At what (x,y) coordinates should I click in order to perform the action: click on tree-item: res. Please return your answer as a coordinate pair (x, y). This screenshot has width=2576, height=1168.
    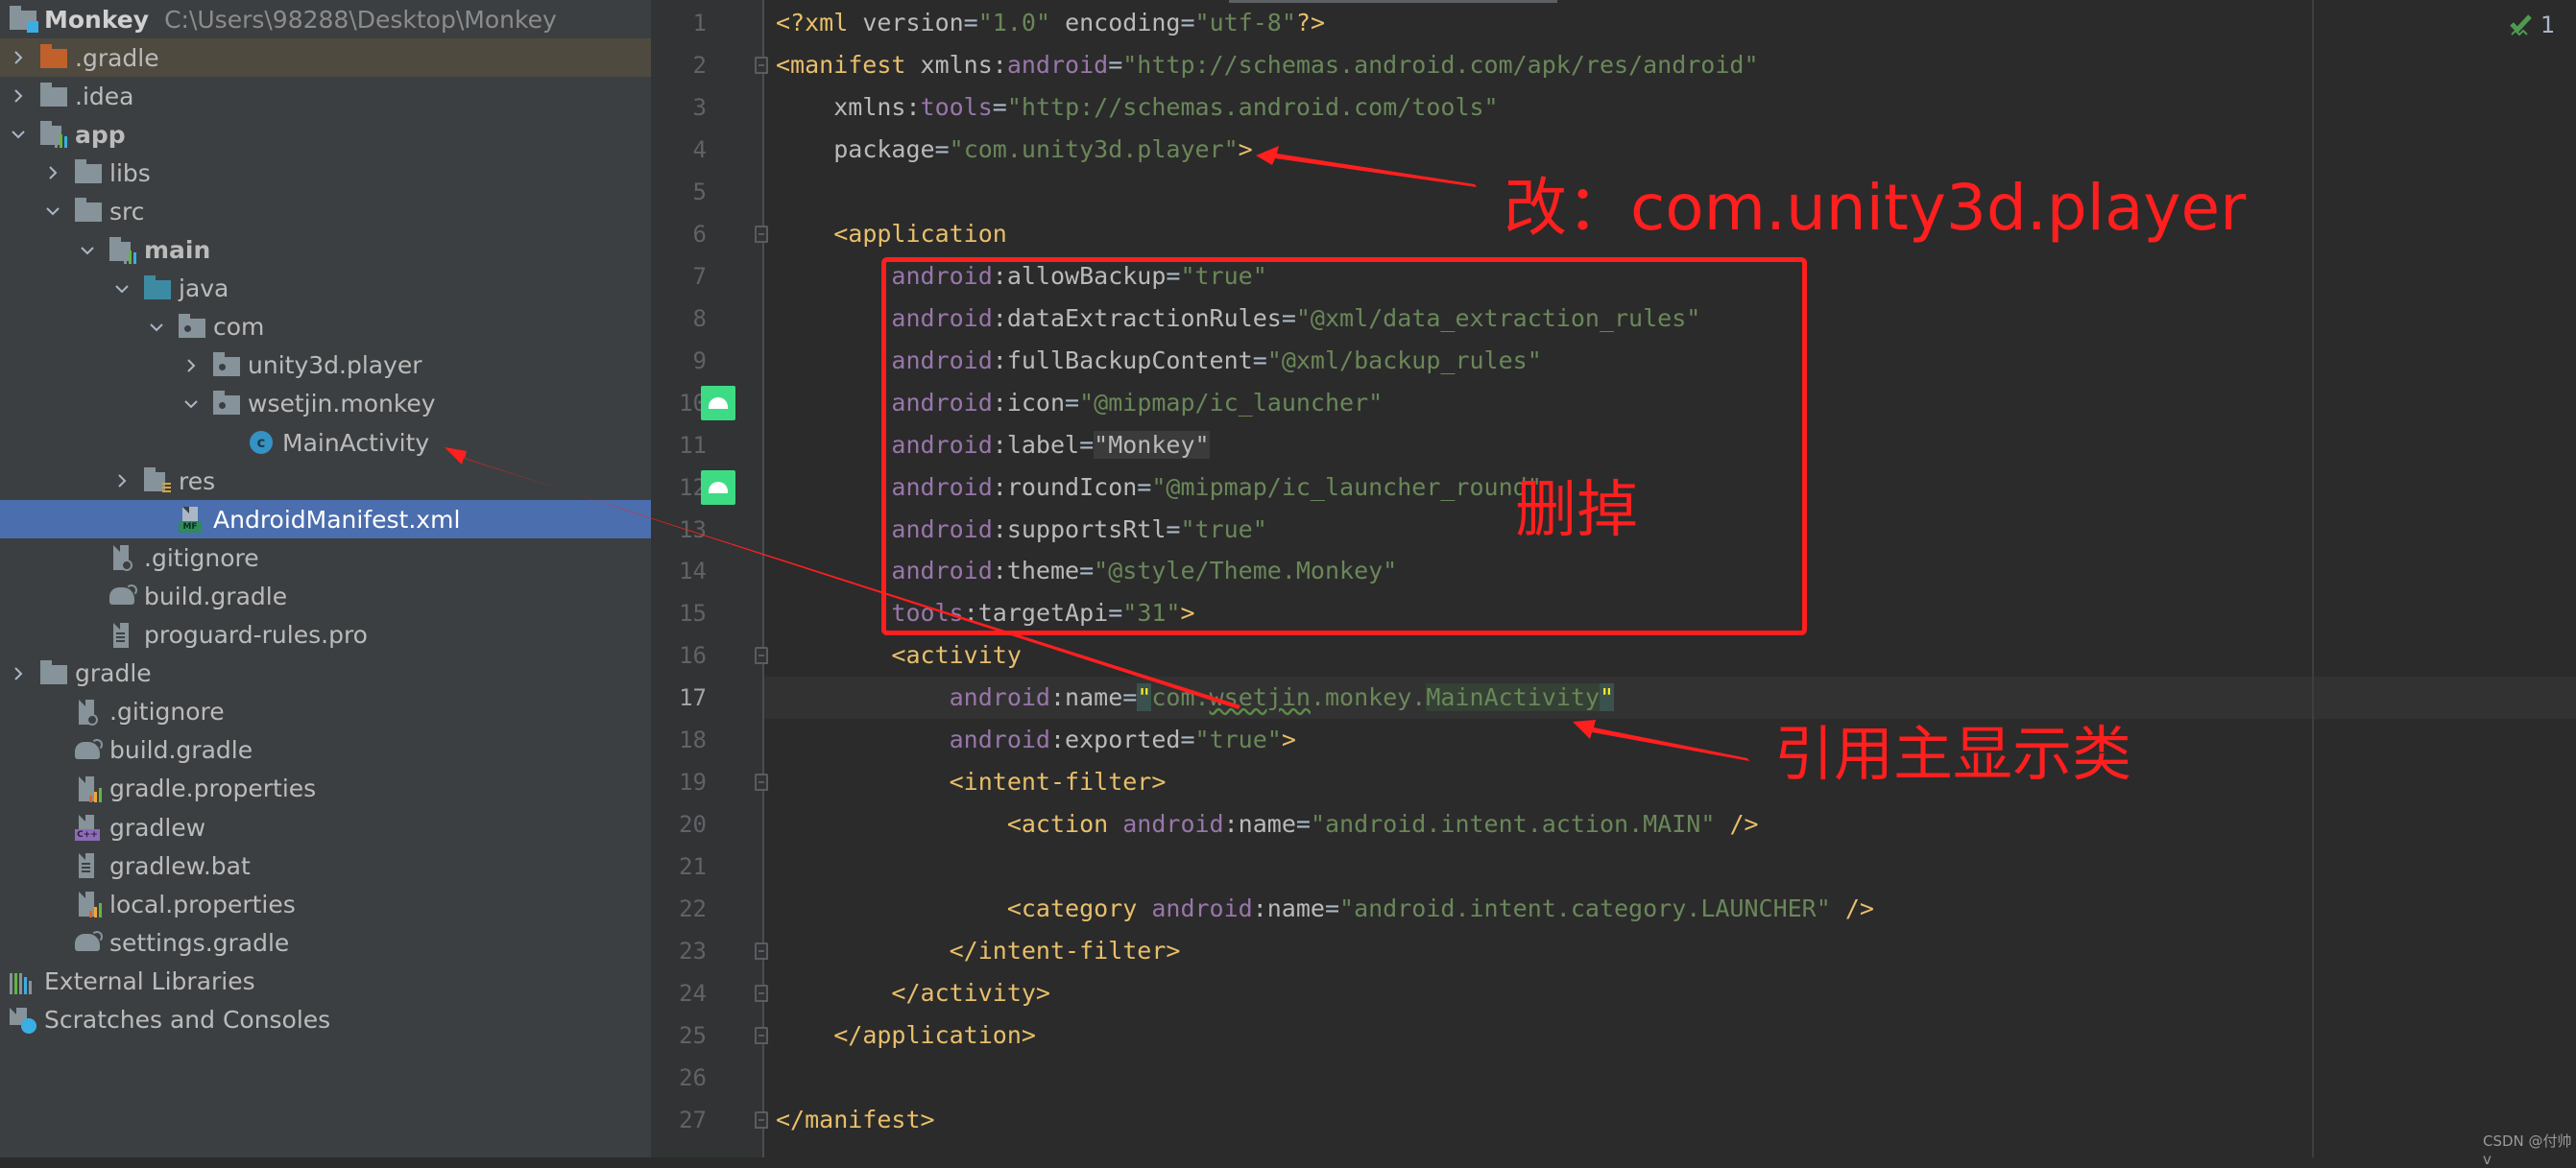
    Looking at the image, I should click on (325, 481).